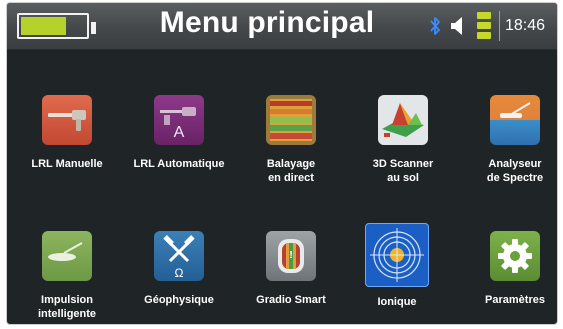 This screenshot has width=563, height=329. I want to click on tile-lrl-automatique: A LRL Automatique, so click(179, 133).